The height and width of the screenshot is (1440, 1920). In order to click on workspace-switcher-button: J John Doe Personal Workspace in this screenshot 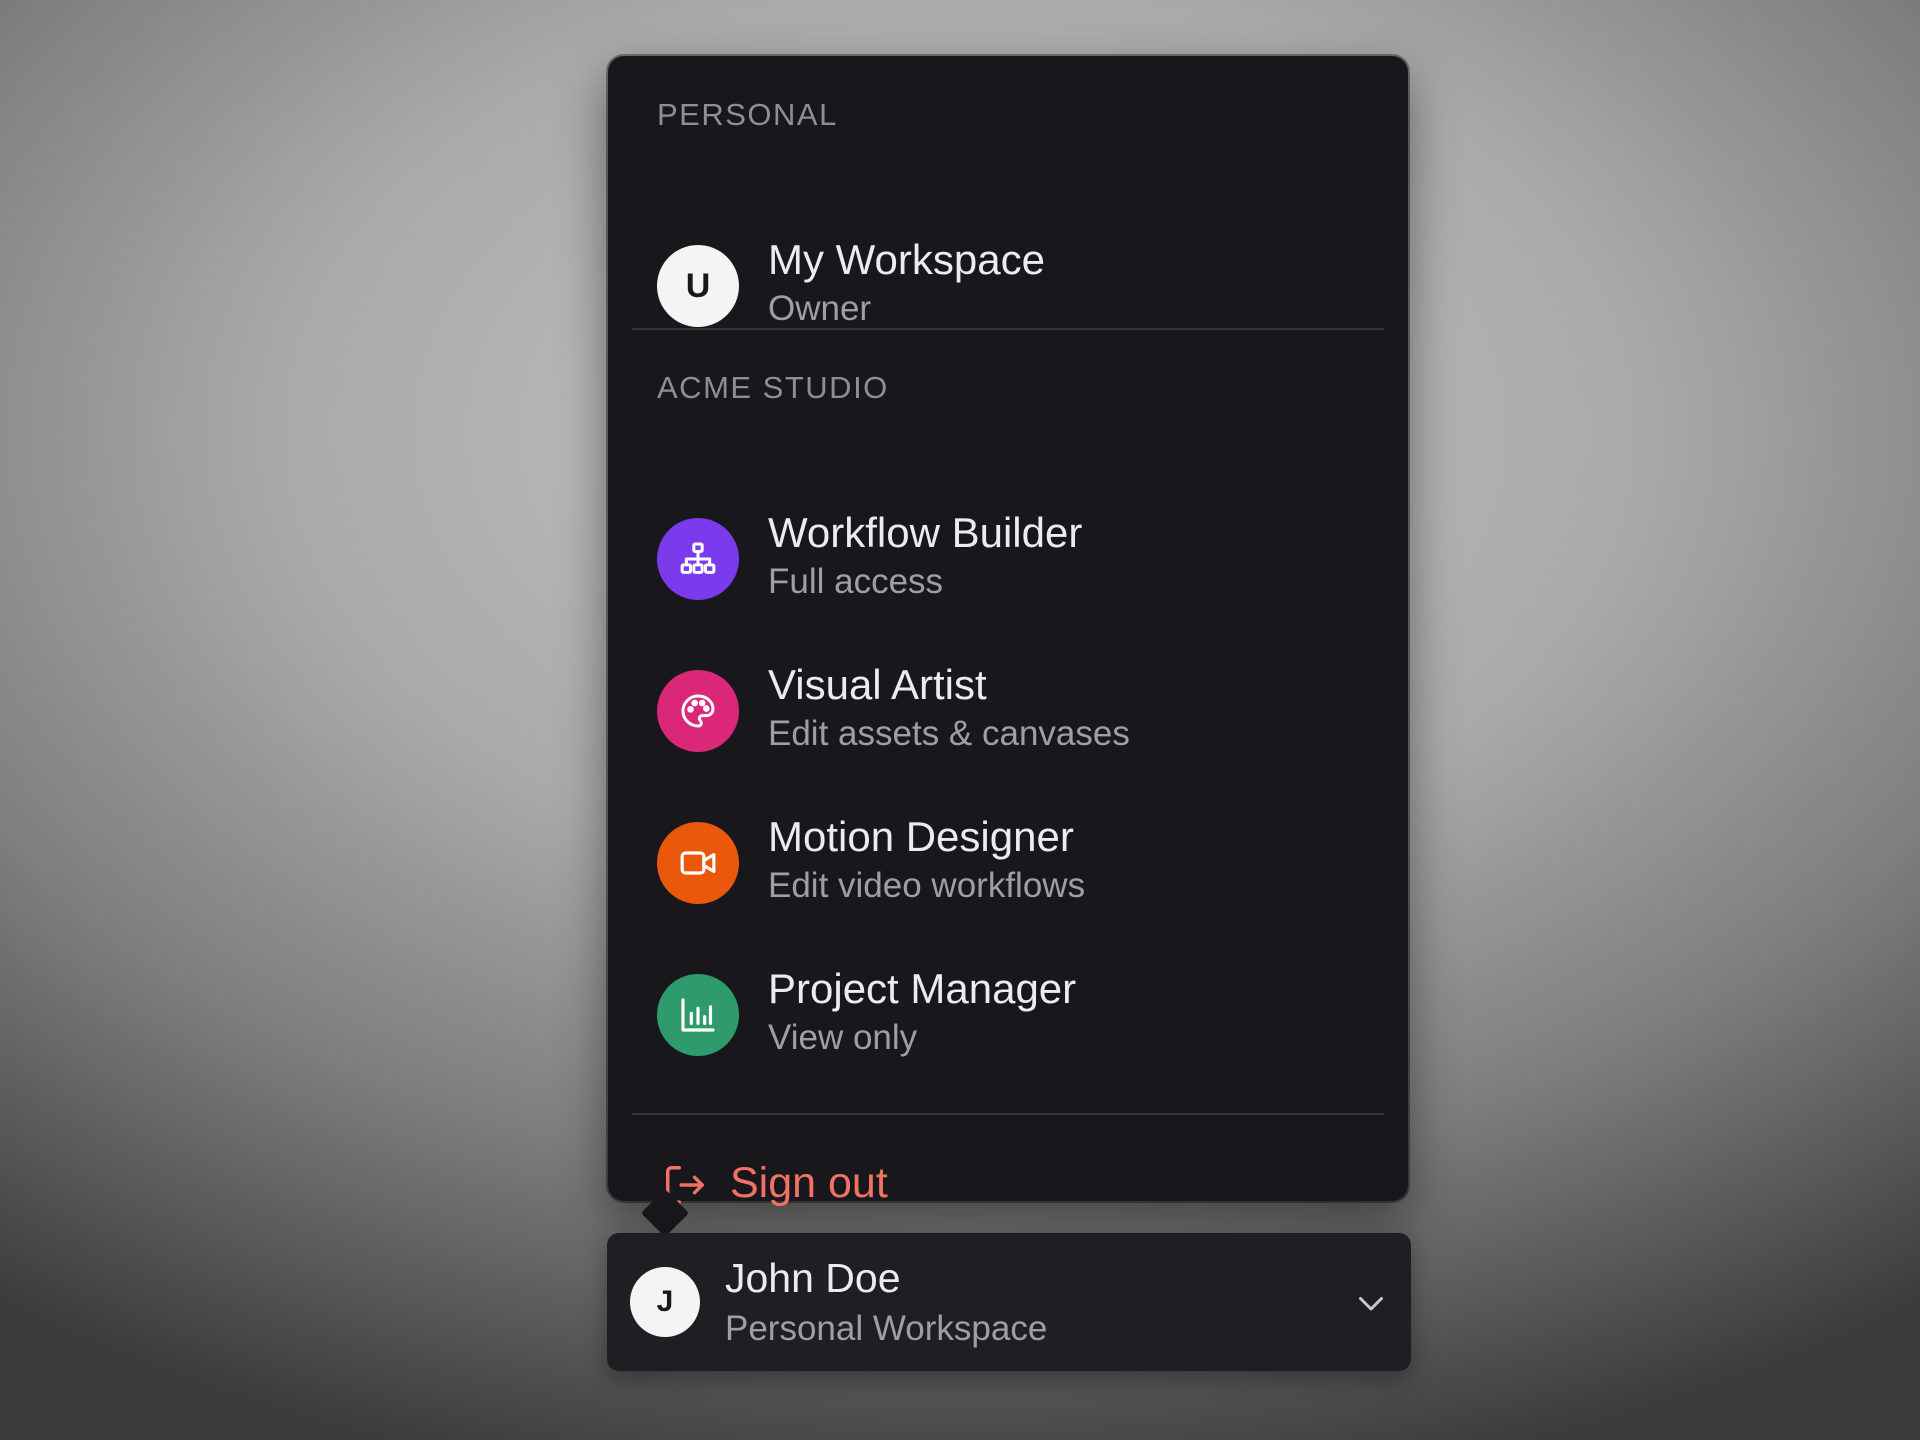, I will do `click(1009, 1302)`.